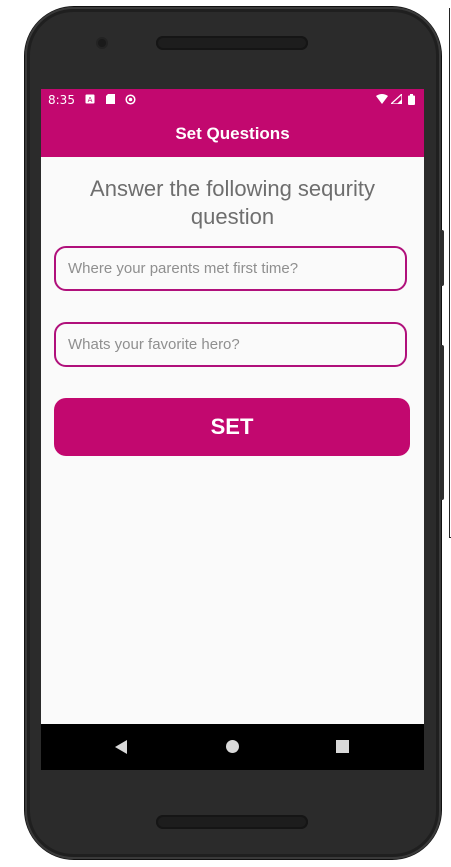  Describe the element at coordinates (442, 422) in the screenshot. I see `power-button` at that location.